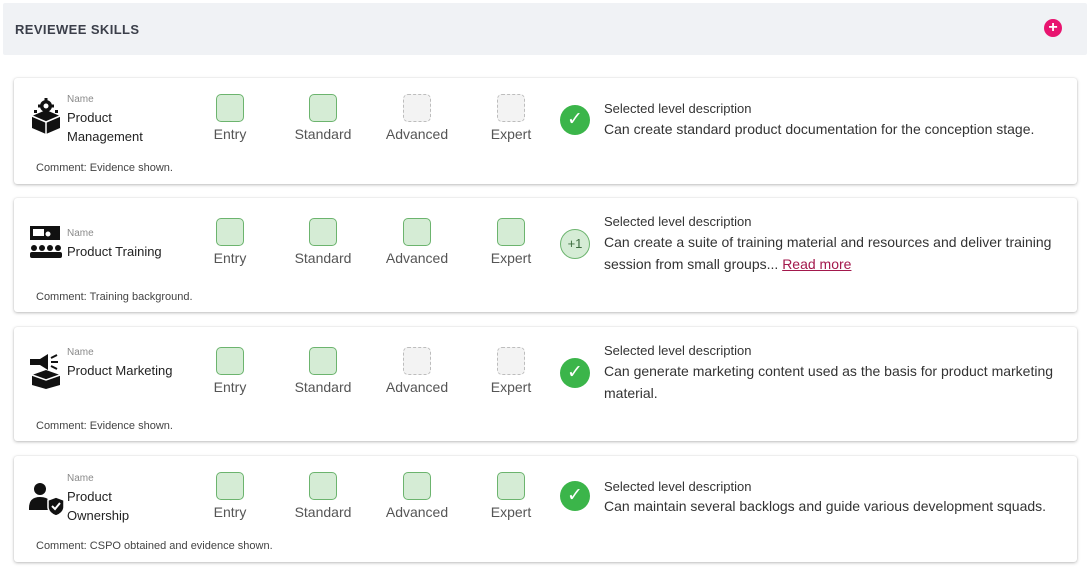 The height and width of the screenshot is (570, 1090). I want to click on skill-comment: Comment: Training background., so click(114, 297).